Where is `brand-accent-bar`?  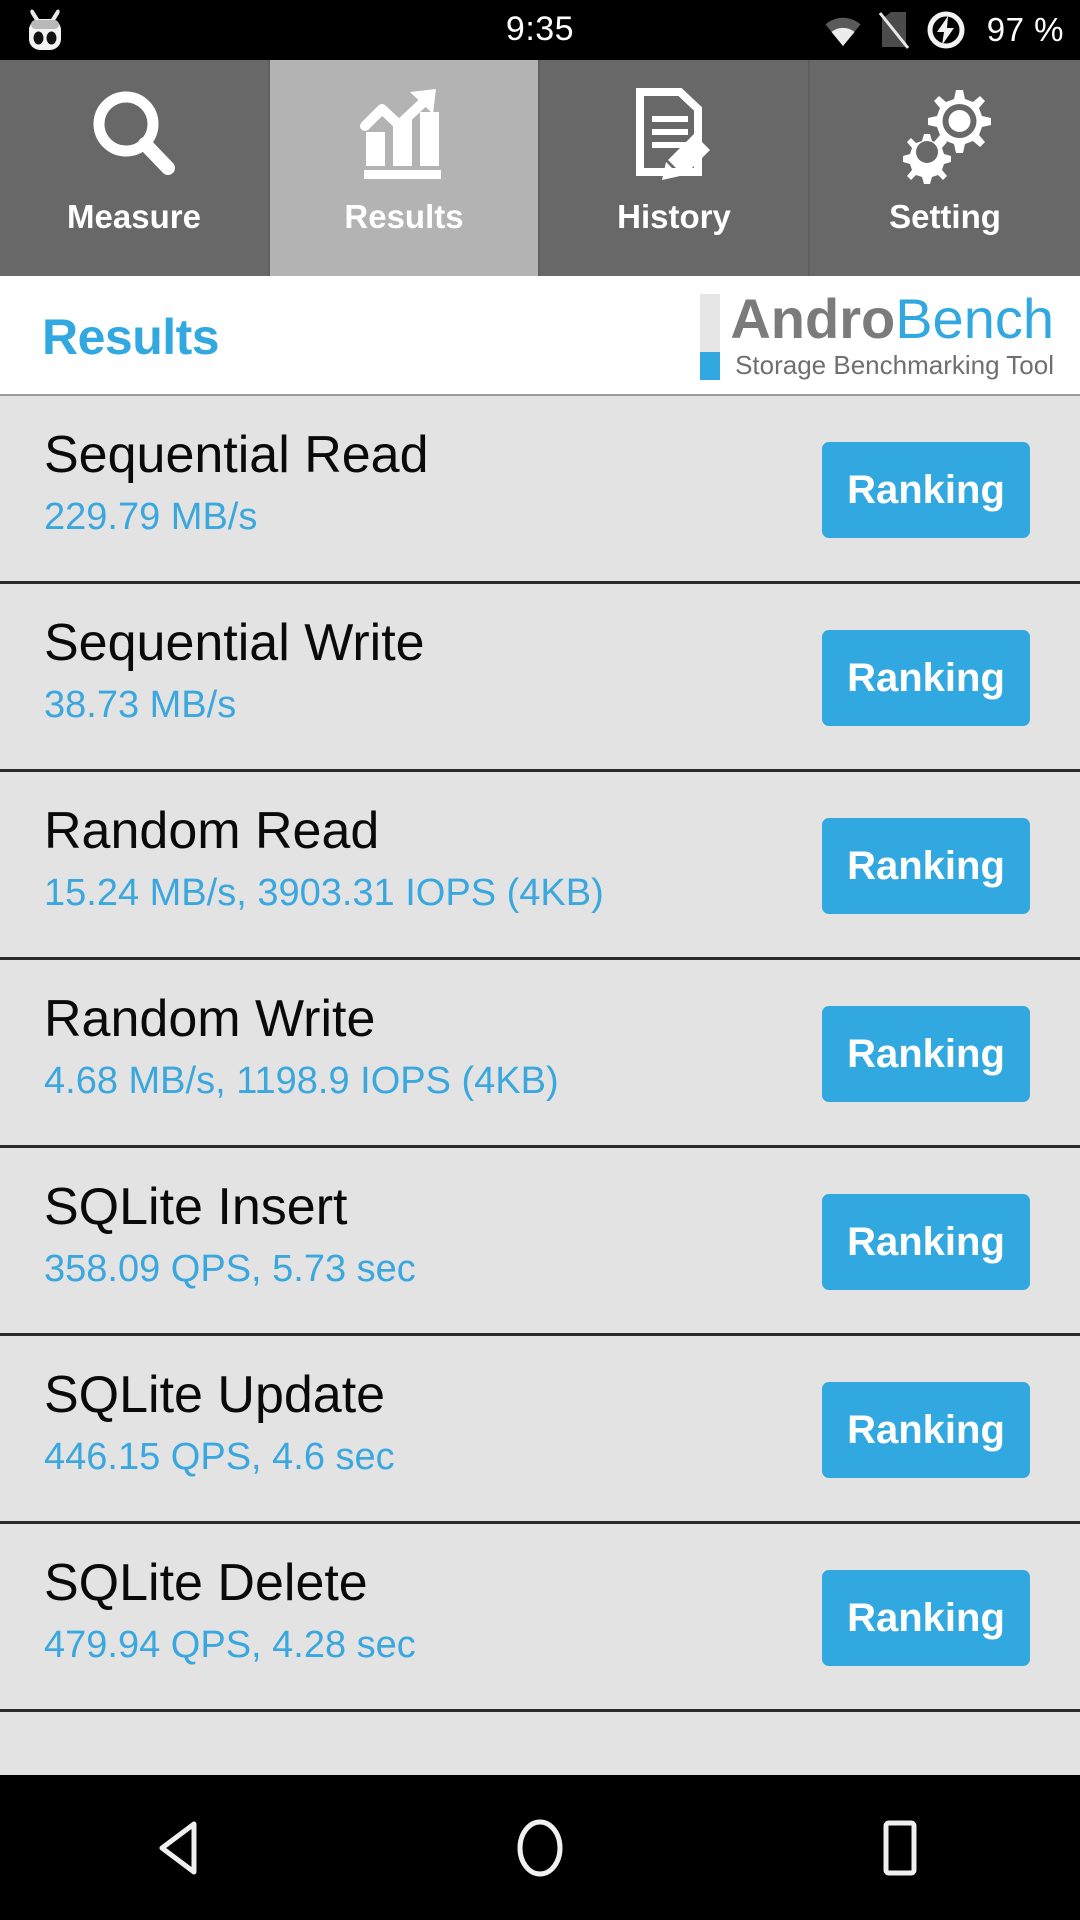
brand-accent-bar is located at coordinates (710, 337).